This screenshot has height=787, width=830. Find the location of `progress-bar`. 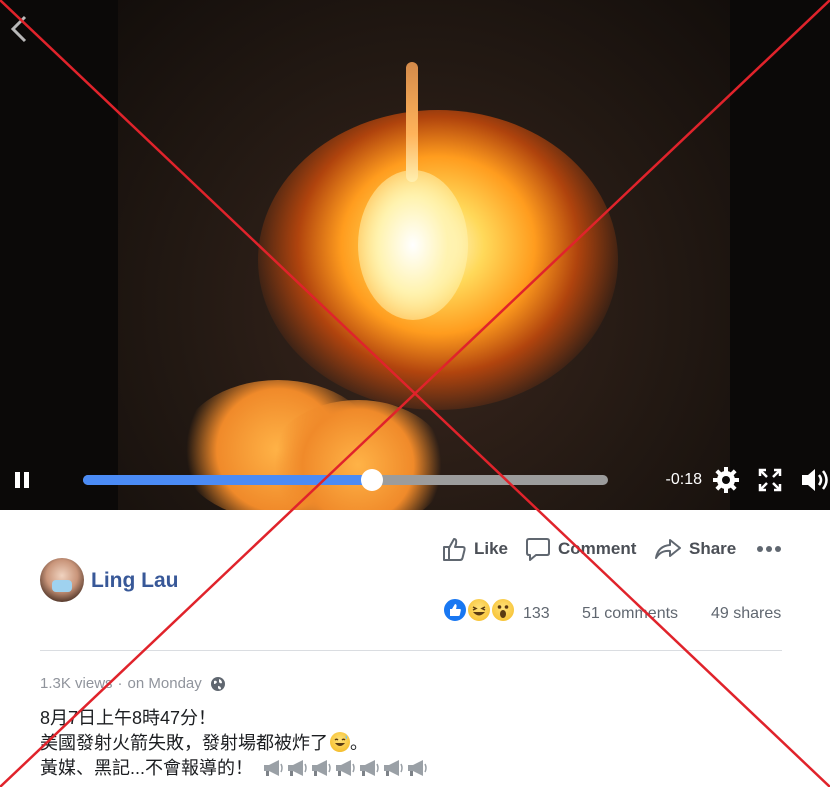

progress-bar is located at coordinates (345, 480).